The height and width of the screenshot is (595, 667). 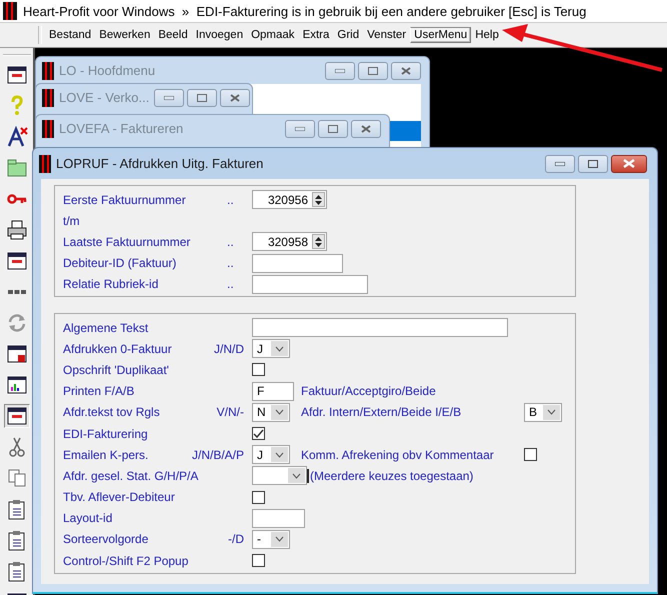 I want to click on field-label: Afdr.tekst tov Rgls, so click(x=111, y=412).